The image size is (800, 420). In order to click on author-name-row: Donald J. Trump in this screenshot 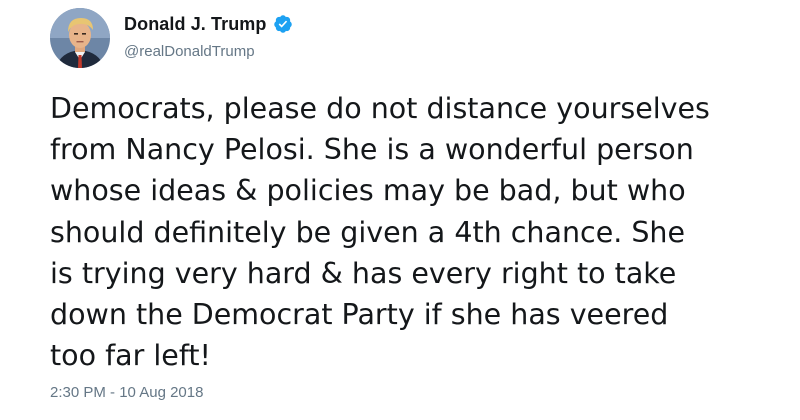, I will do `click(208, 24)`.